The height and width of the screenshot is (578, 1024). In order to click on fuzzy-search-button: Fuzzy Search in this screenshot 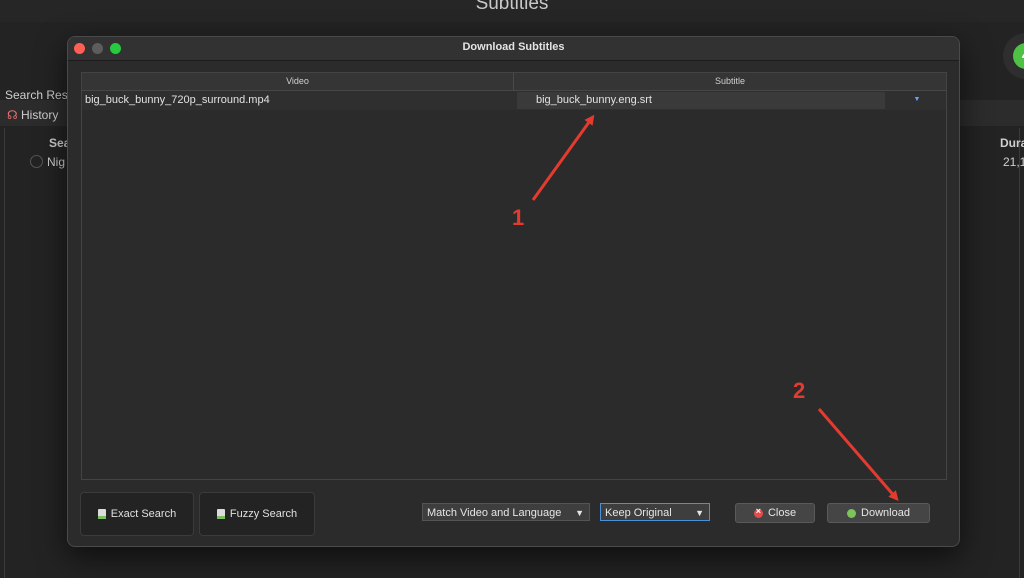, I will do `click(257, 514)`.